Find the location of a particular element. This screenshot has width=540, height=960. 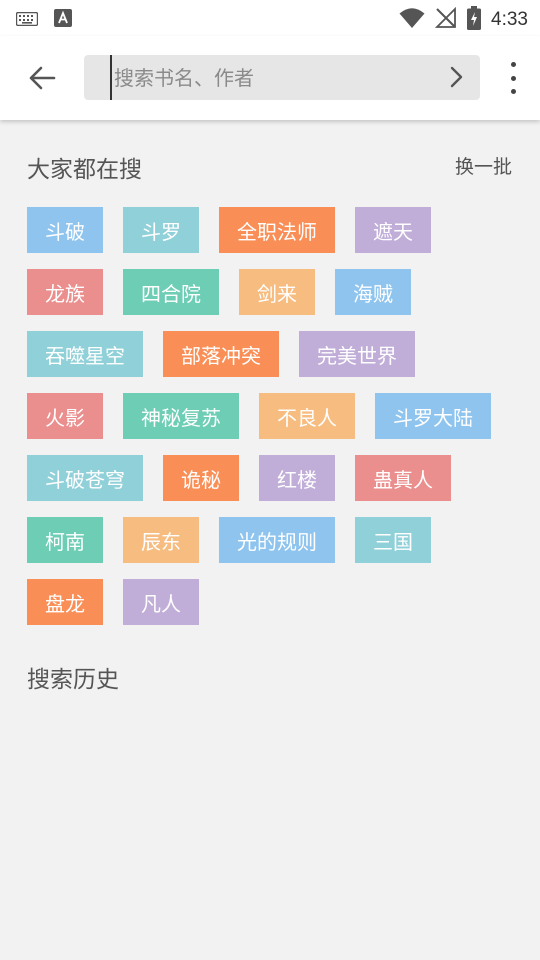

search-input is located at coordinates (270, 77).